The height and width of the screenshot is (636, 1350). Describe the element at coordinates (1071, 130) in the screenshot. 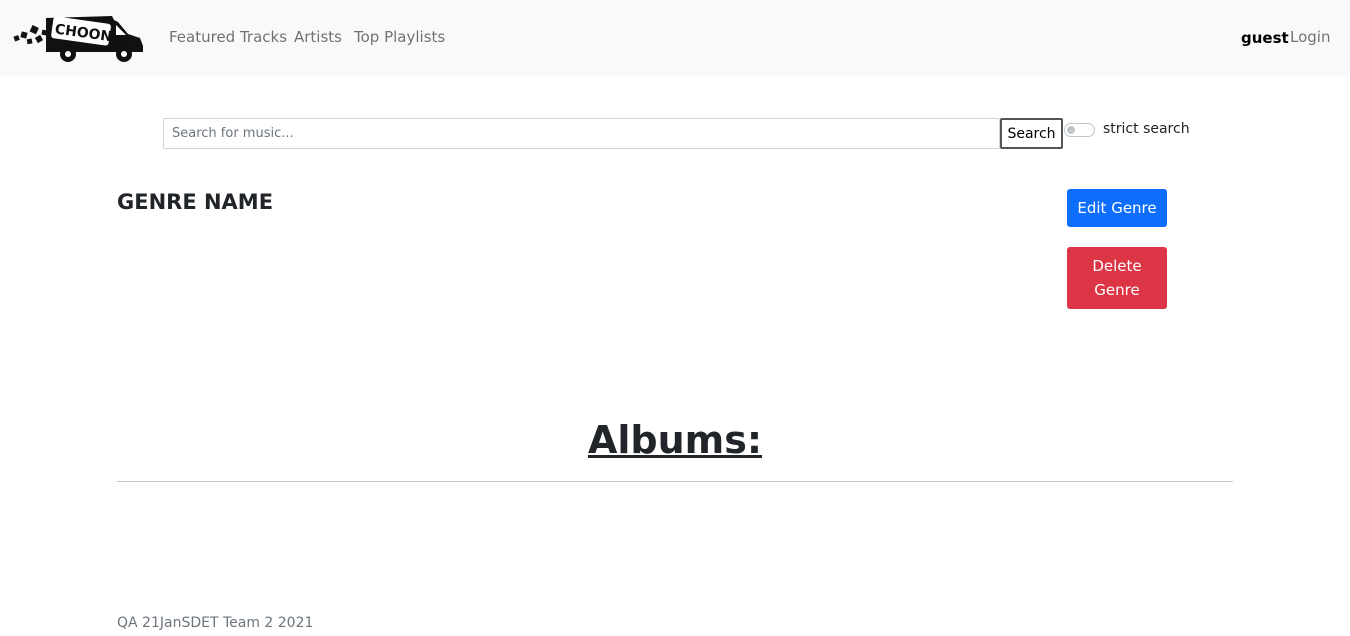

I see `toggle-knob` at that location.